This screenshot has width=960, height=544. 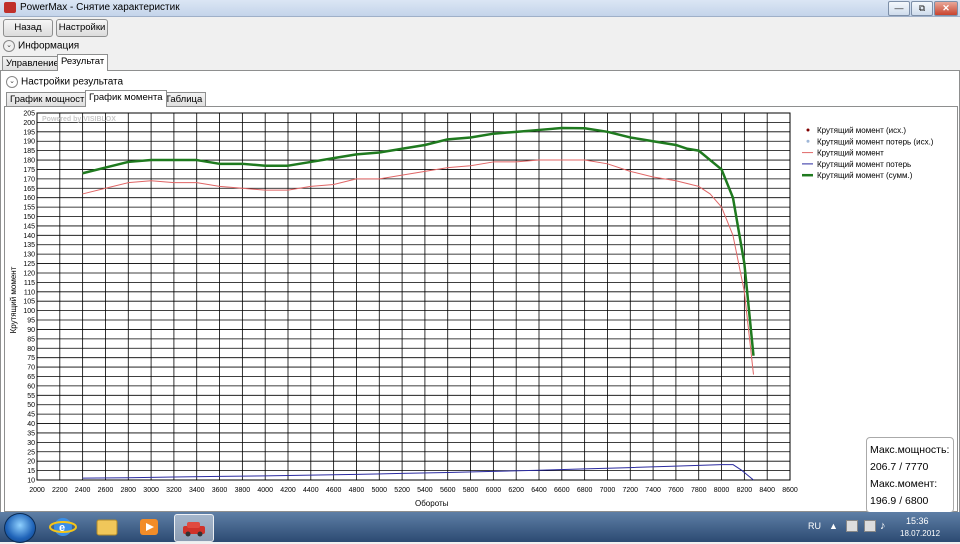 I want to click on max-power-label: Макс.мощность:, so click(x=910, y=450).